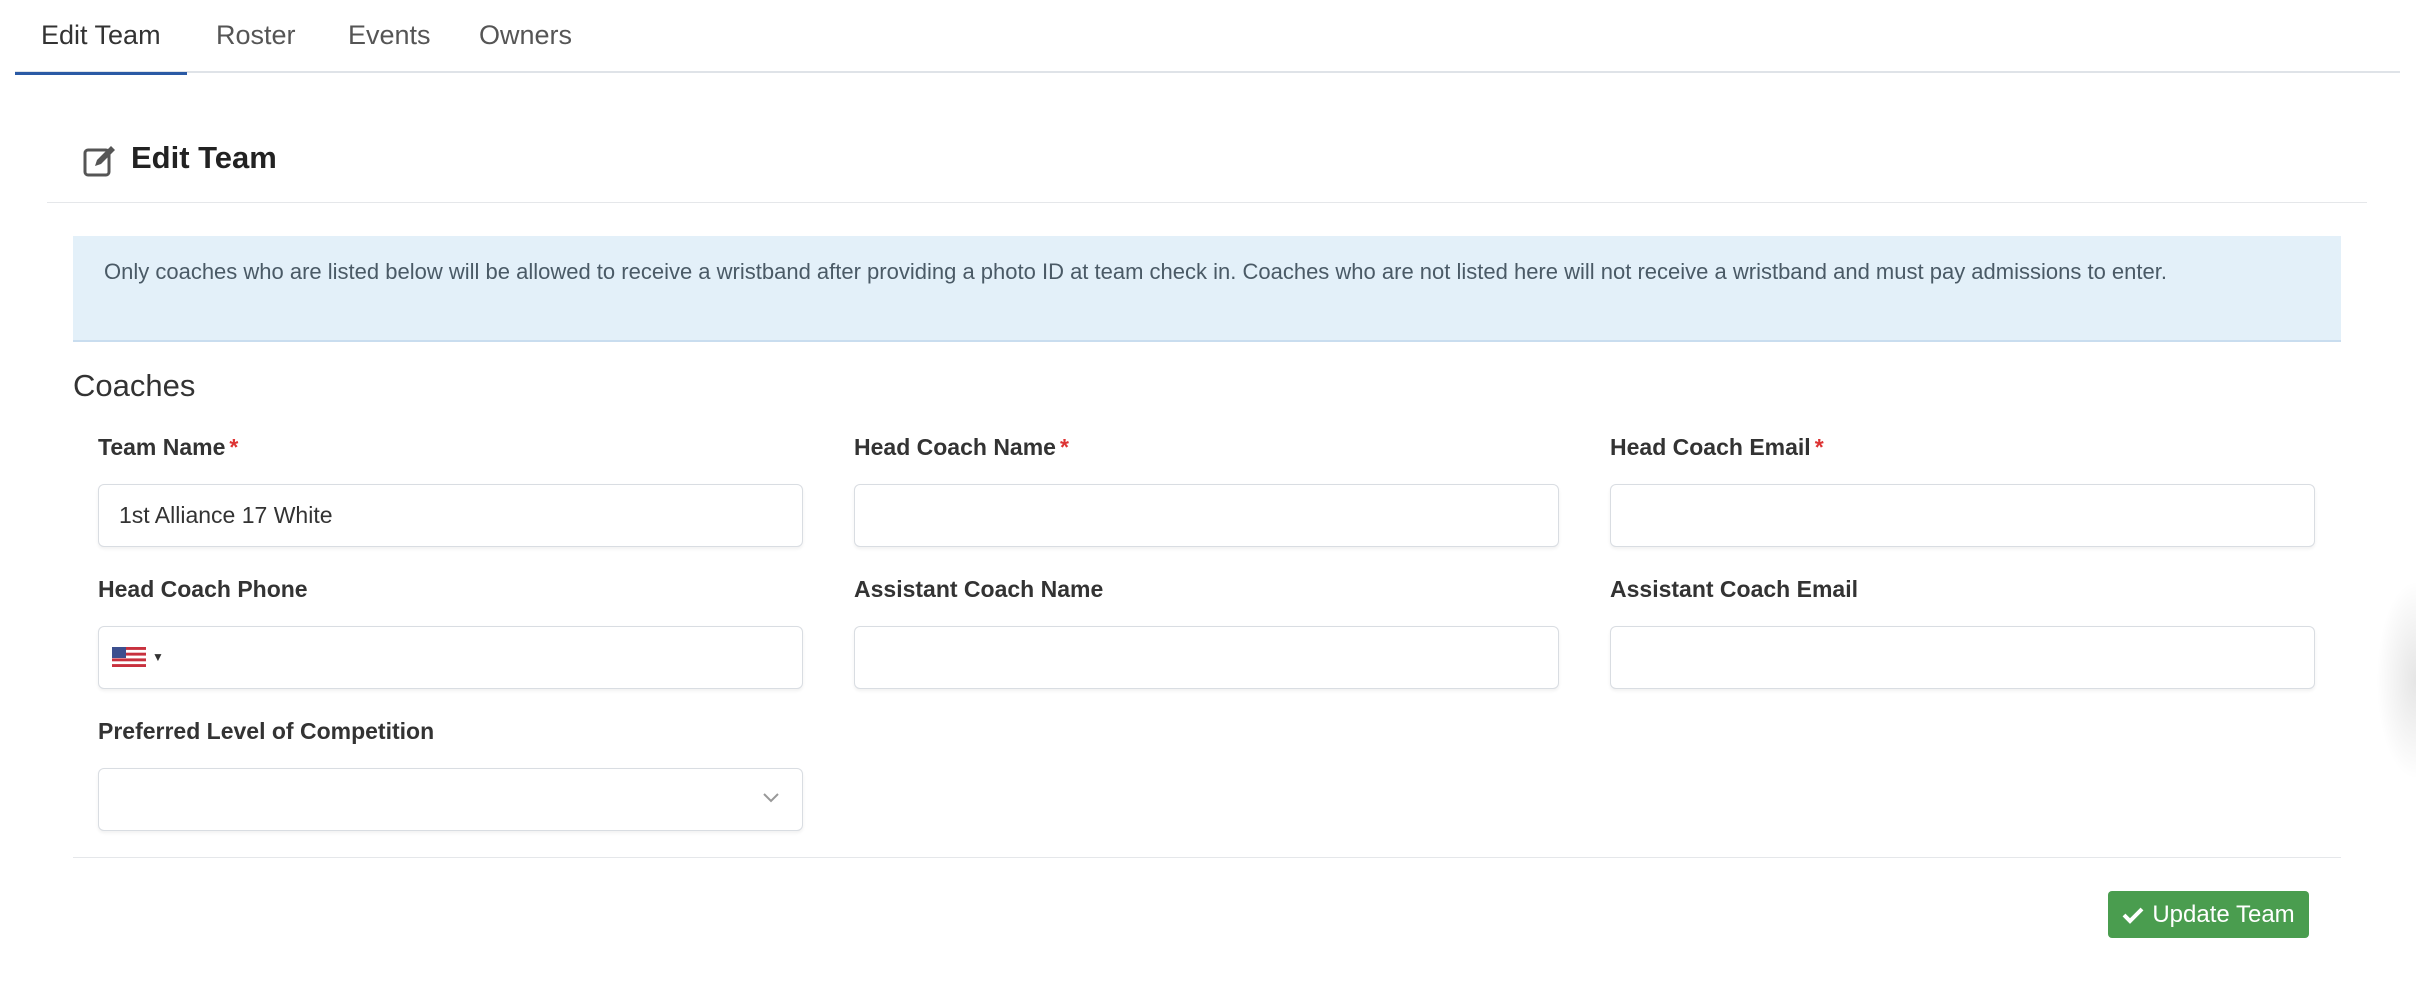 This screenshot has width=2416, height=990. I want to click on chevron-down-icon, so click(771, 798).